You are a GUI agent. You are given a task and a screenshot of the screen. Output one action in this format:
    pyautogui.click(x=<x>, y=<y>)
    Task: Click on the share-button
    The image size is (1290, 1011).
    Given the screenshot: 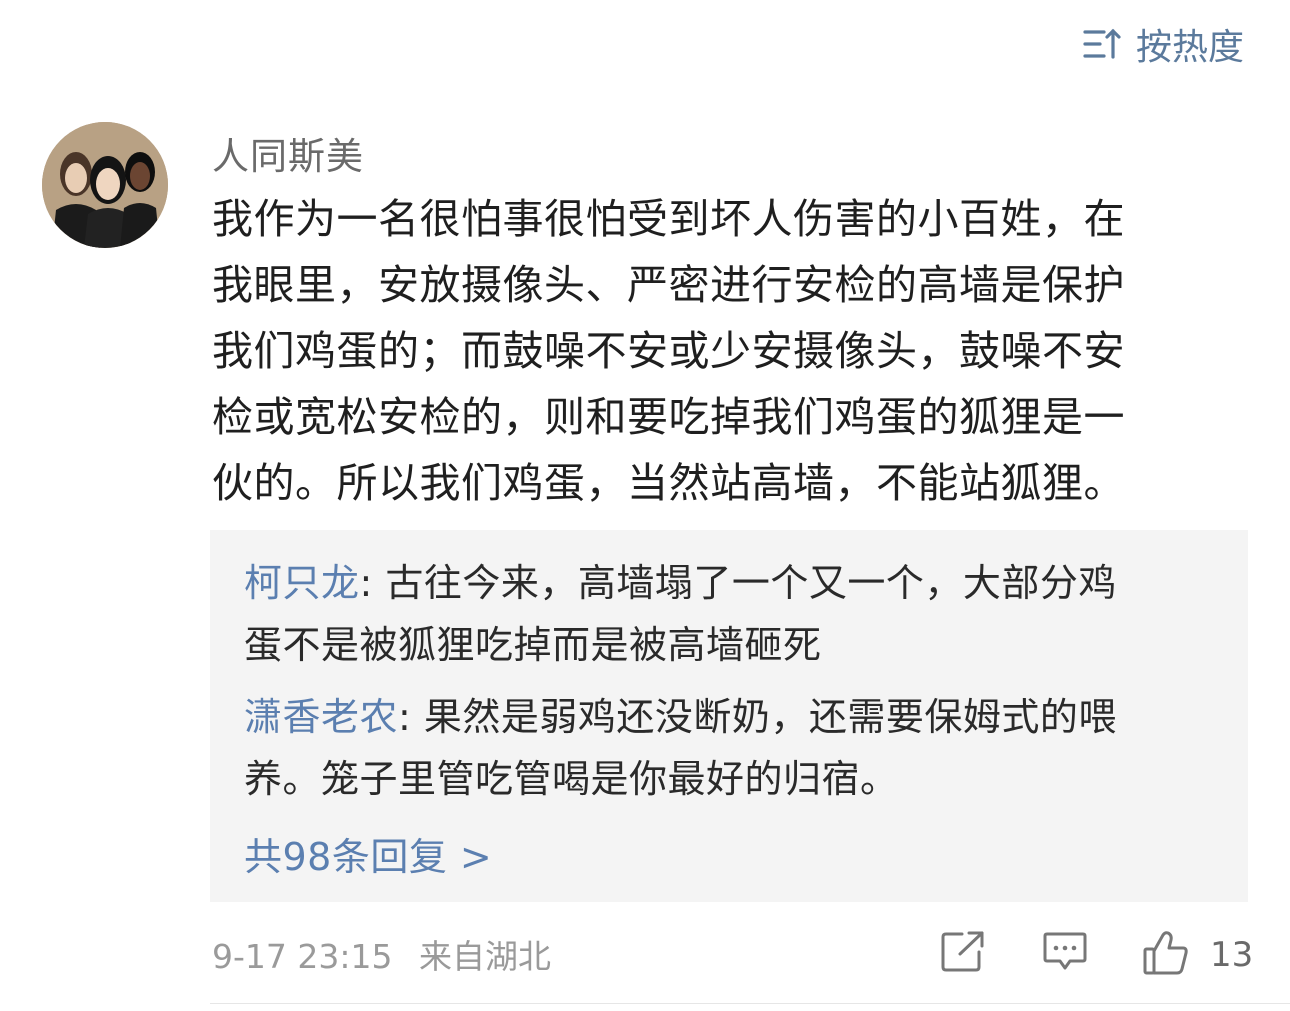 What is the action you would take?
    pyautogui.click(x=963, y=953)
    